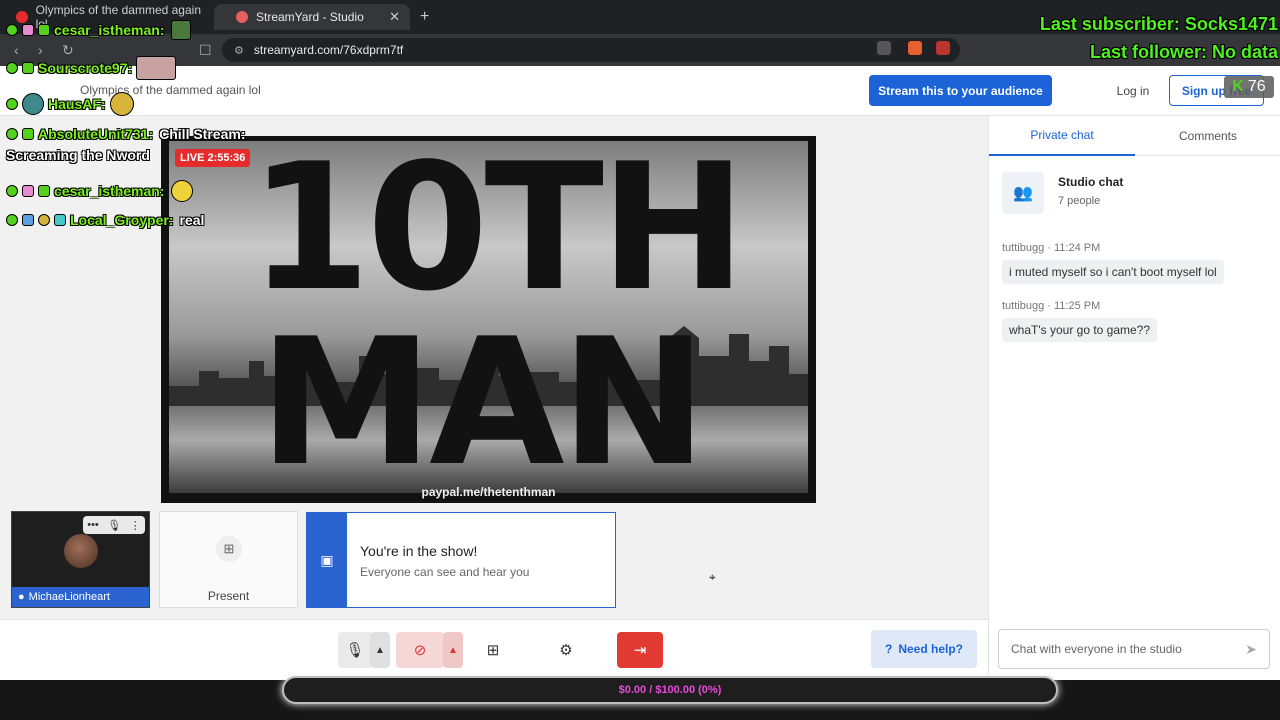 This screenshot has height=720, width=1280. Describe the element at coordinates (483, 402) in the screenshot. I see `banner-text-line2: MAN` at that location.